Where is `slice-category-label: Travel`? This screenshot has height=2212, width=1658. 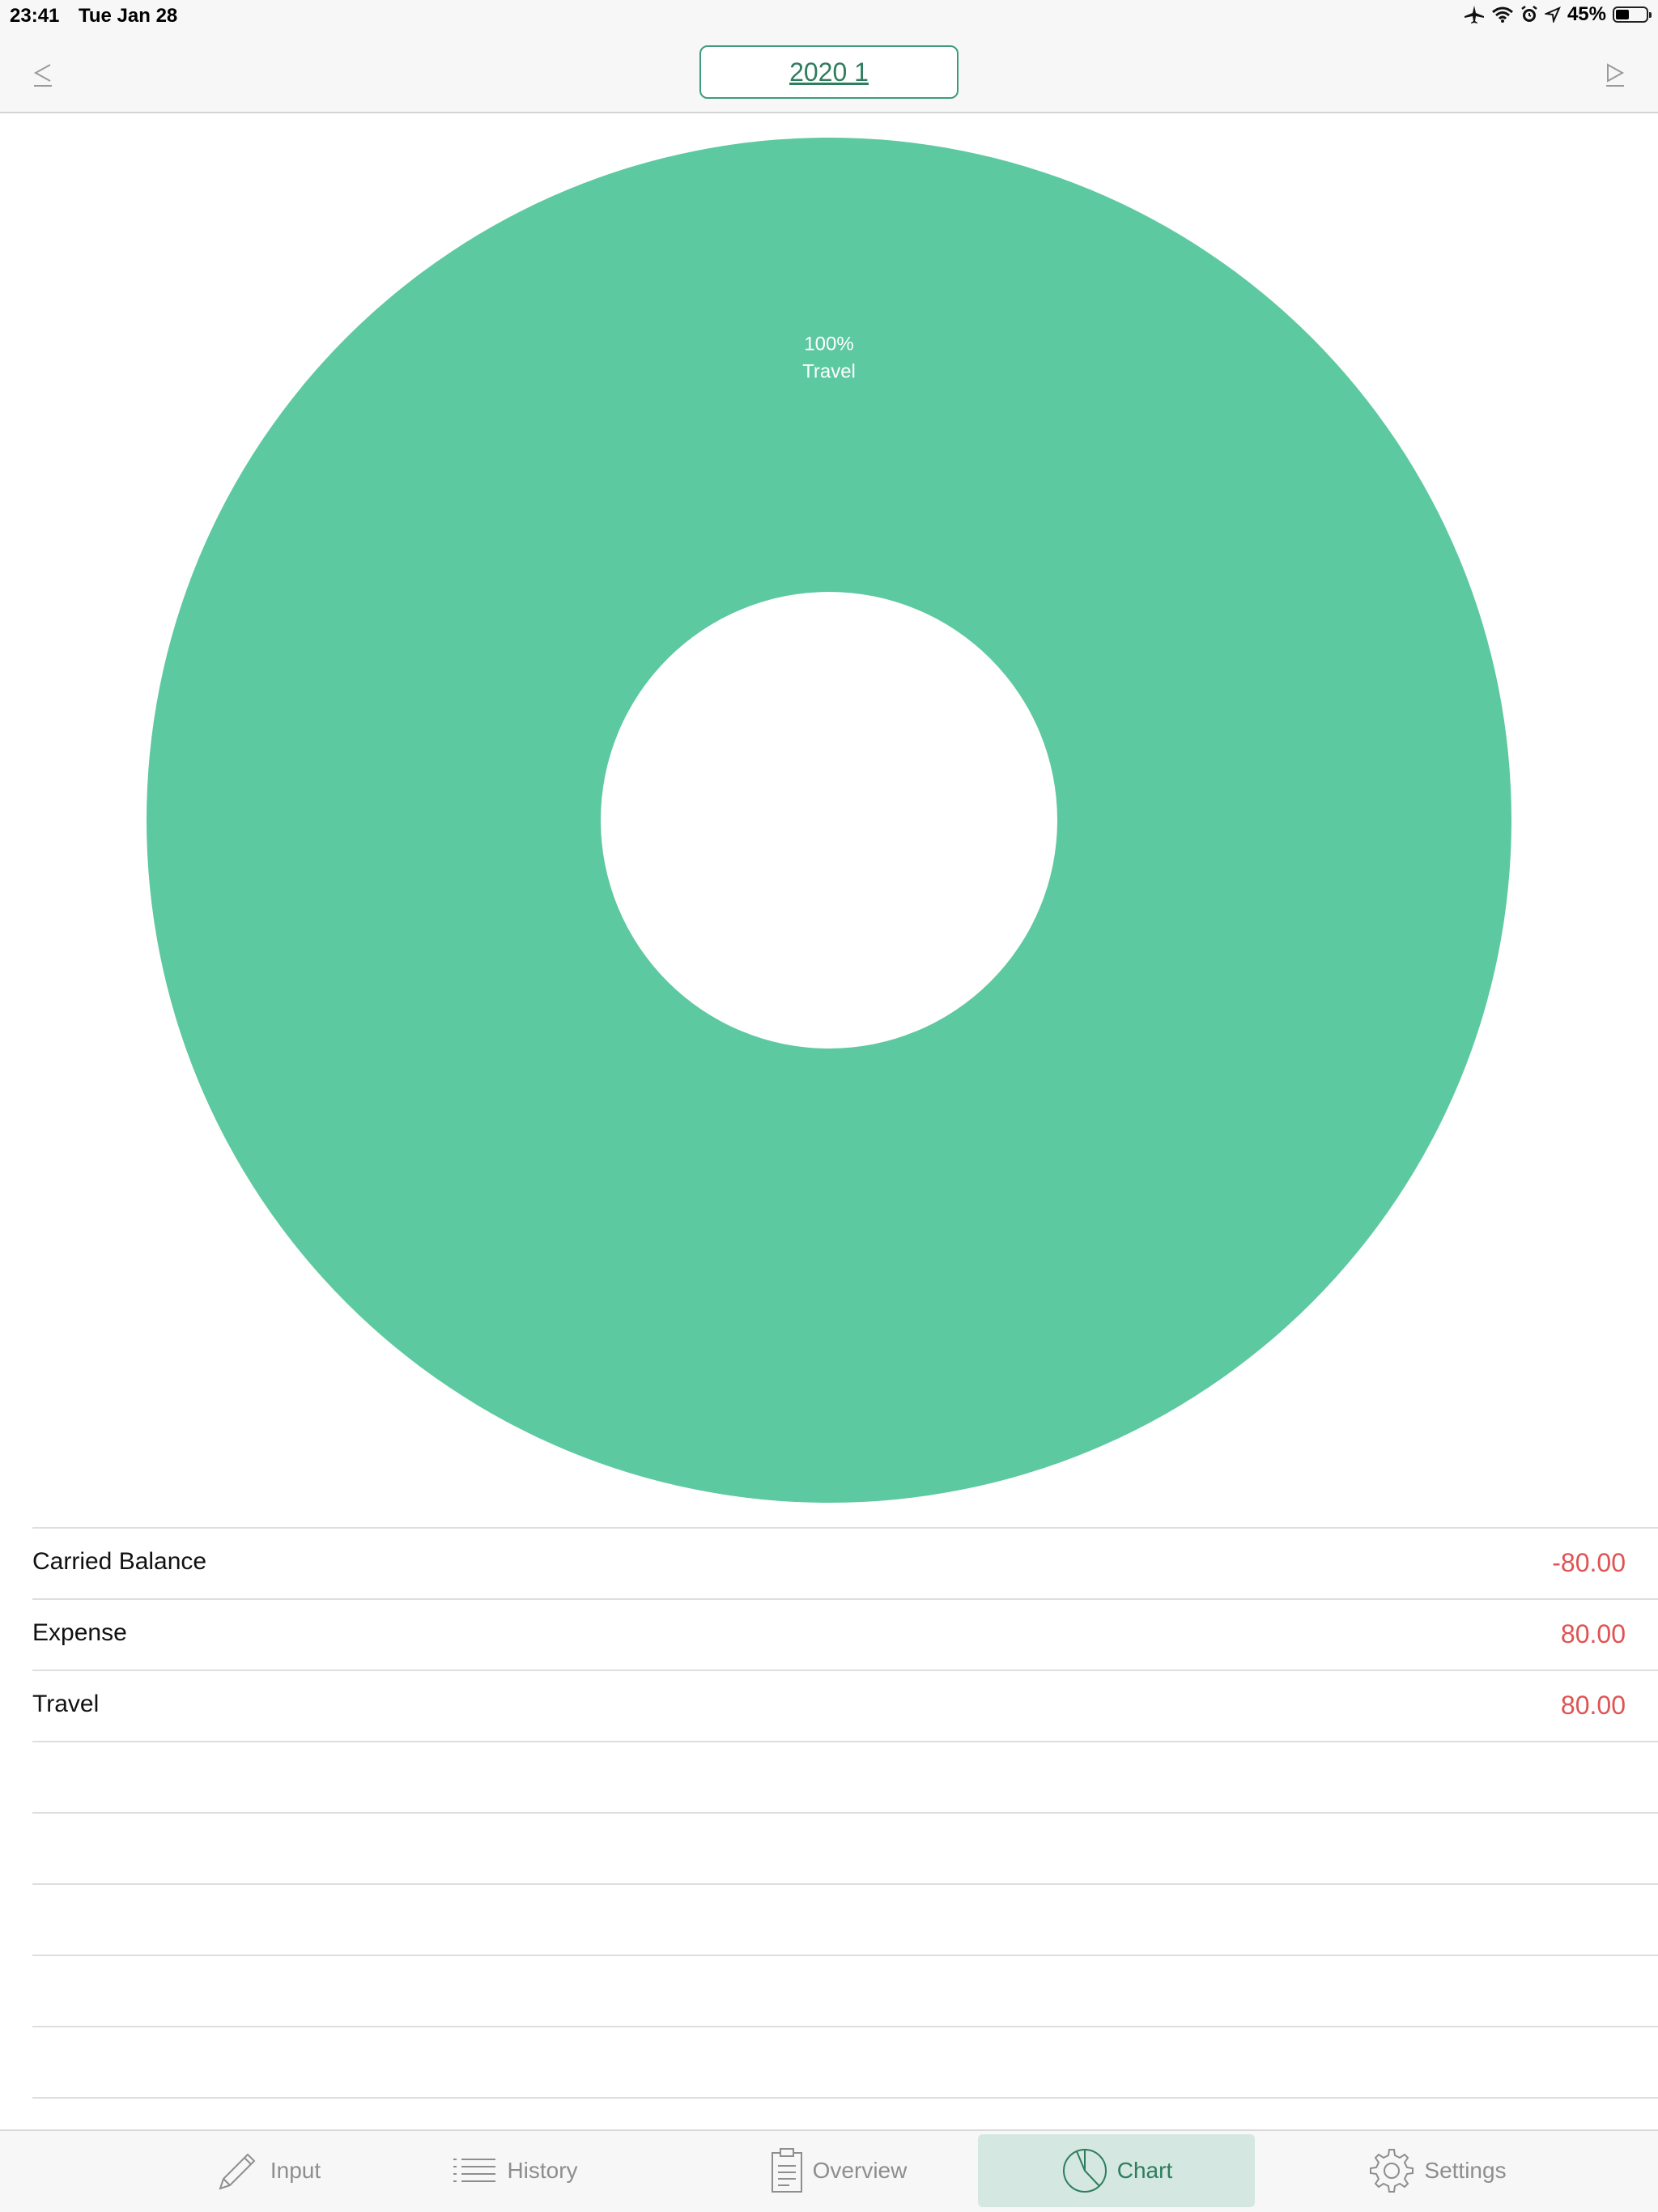
slice-category-label: Travel is located at coordinates (829, 372).